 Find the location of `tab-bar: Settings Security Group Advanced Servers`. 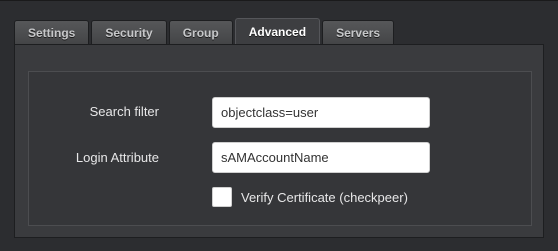

tab-bar: Settings Security Group Advanced Servers is located at coordinates (205, 31).